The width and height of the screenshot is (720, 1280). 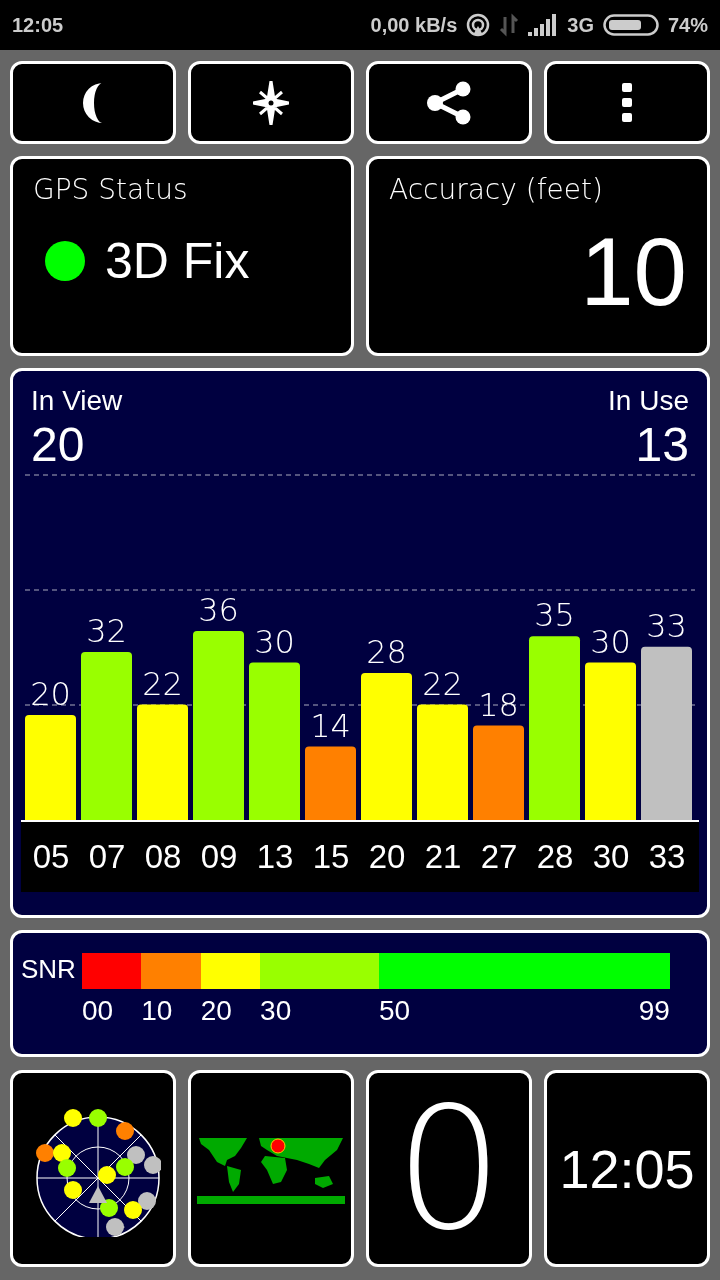 I want to click on data-speed: 0,00 kB/s, so click(x=414, y=25).